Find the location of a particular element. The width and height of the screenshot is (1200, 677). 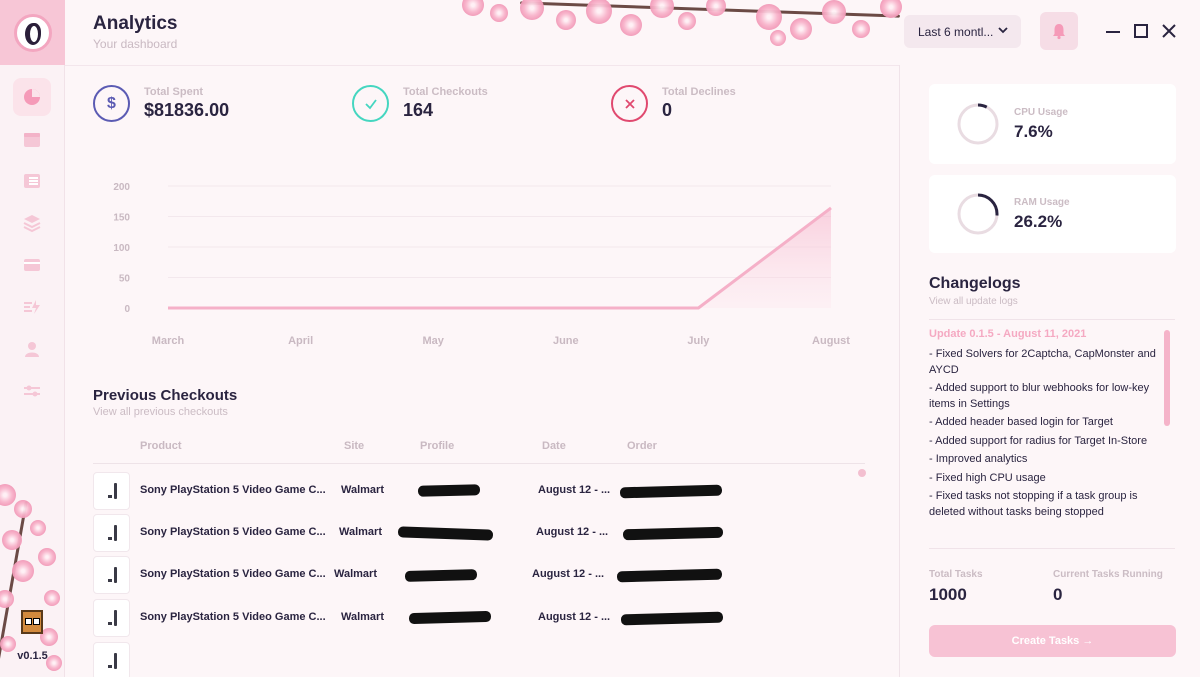

credit-card-icon is located at coordinates (32, 265).